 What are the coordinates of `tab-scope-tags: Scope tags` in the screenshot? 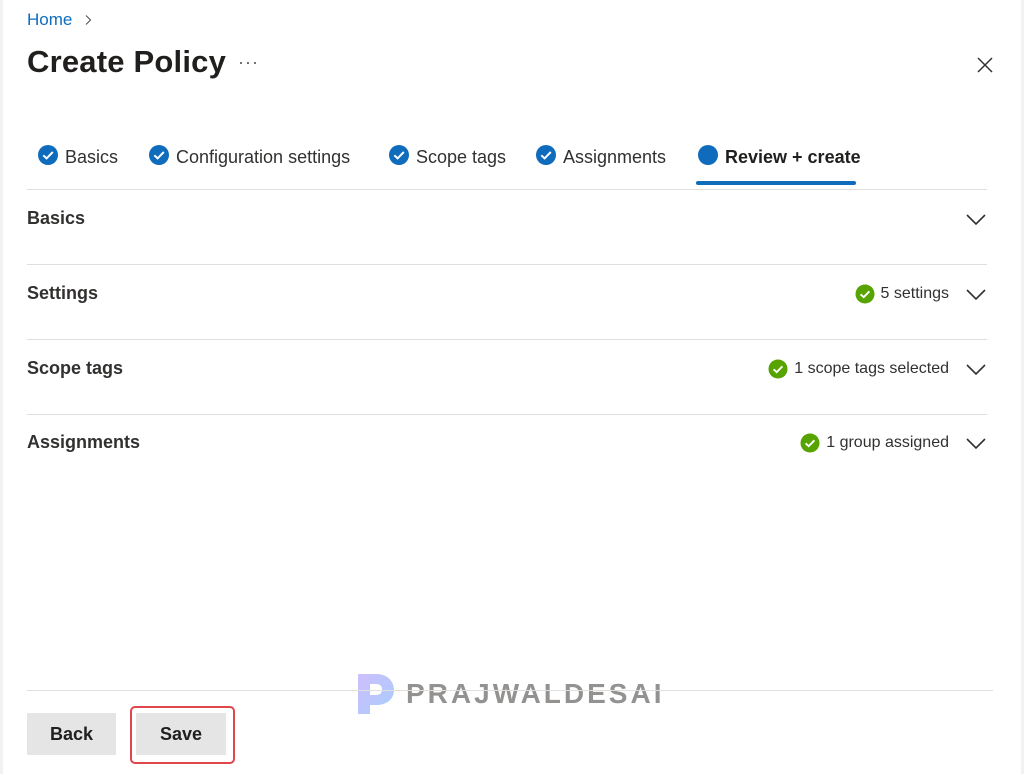 It's located at (447, 163).